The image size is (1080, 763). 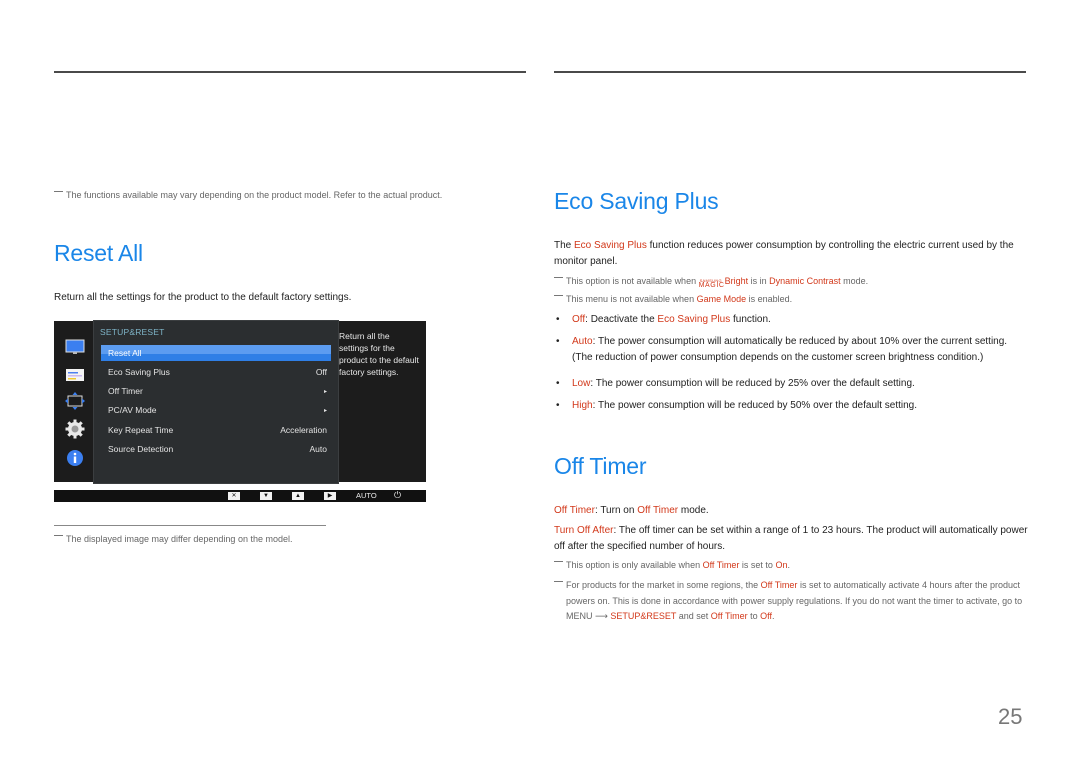 I want to click on position-icon, so click(x=75, y=401).